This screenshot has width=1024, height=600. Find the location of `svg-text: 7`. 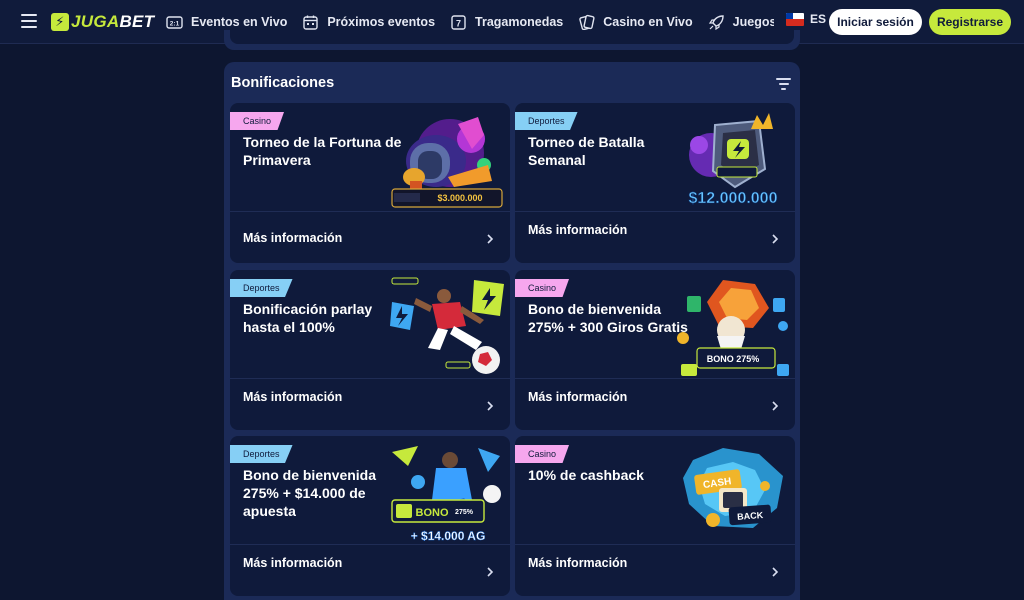

svg-text: 7 is located at coordinates (458, 23).